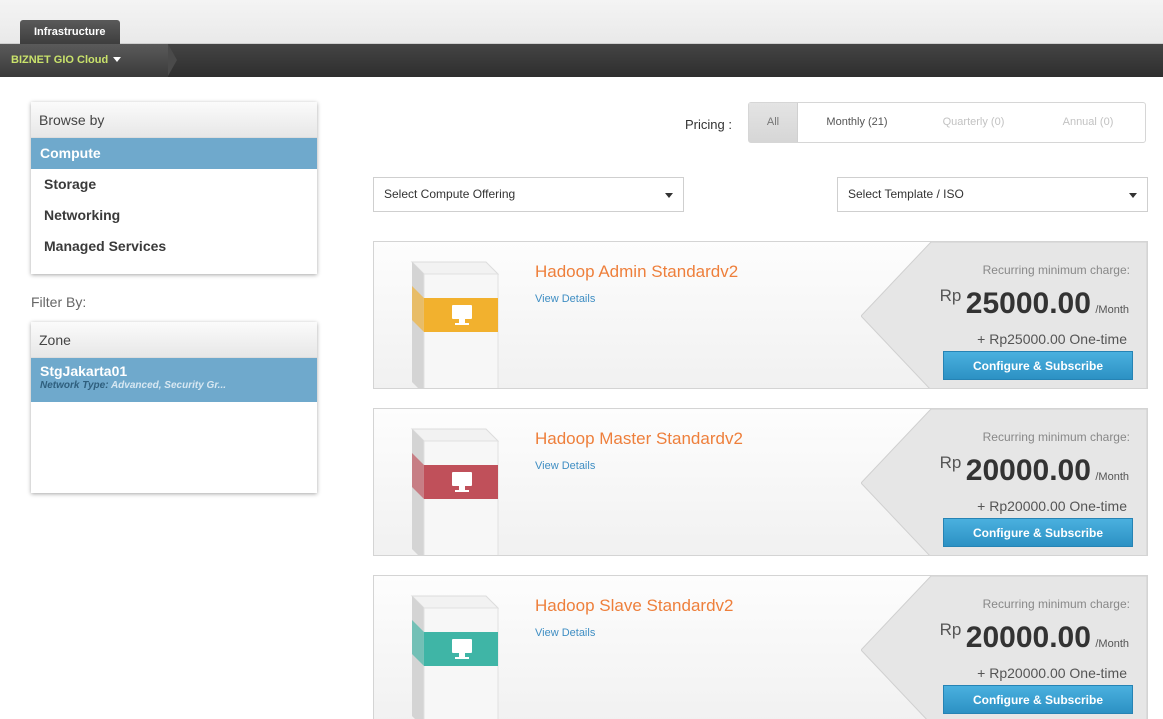  I want to click on navbar: BIZNET GIO Cloud, so click(581, 60).